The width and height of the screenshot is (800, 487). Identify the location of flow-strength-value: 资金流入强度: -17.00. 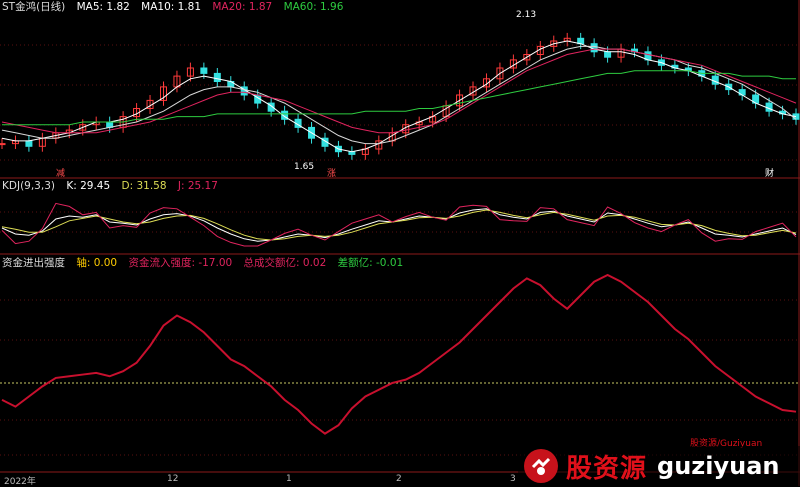
(180, 263).